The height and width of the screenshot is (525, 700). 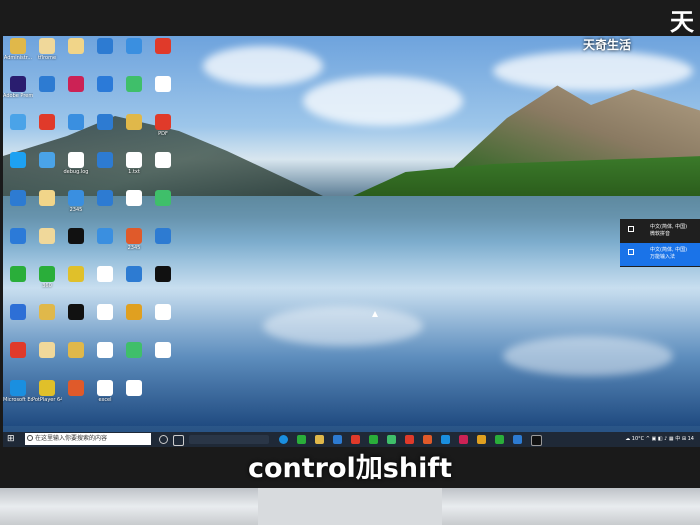 What do you see at coordinates (666, 439) in the screenshot?
I see `tray-icons: ^ ▣ ◧ ♪ ▦ 中 ⊞` at bounding box center [666, 439].